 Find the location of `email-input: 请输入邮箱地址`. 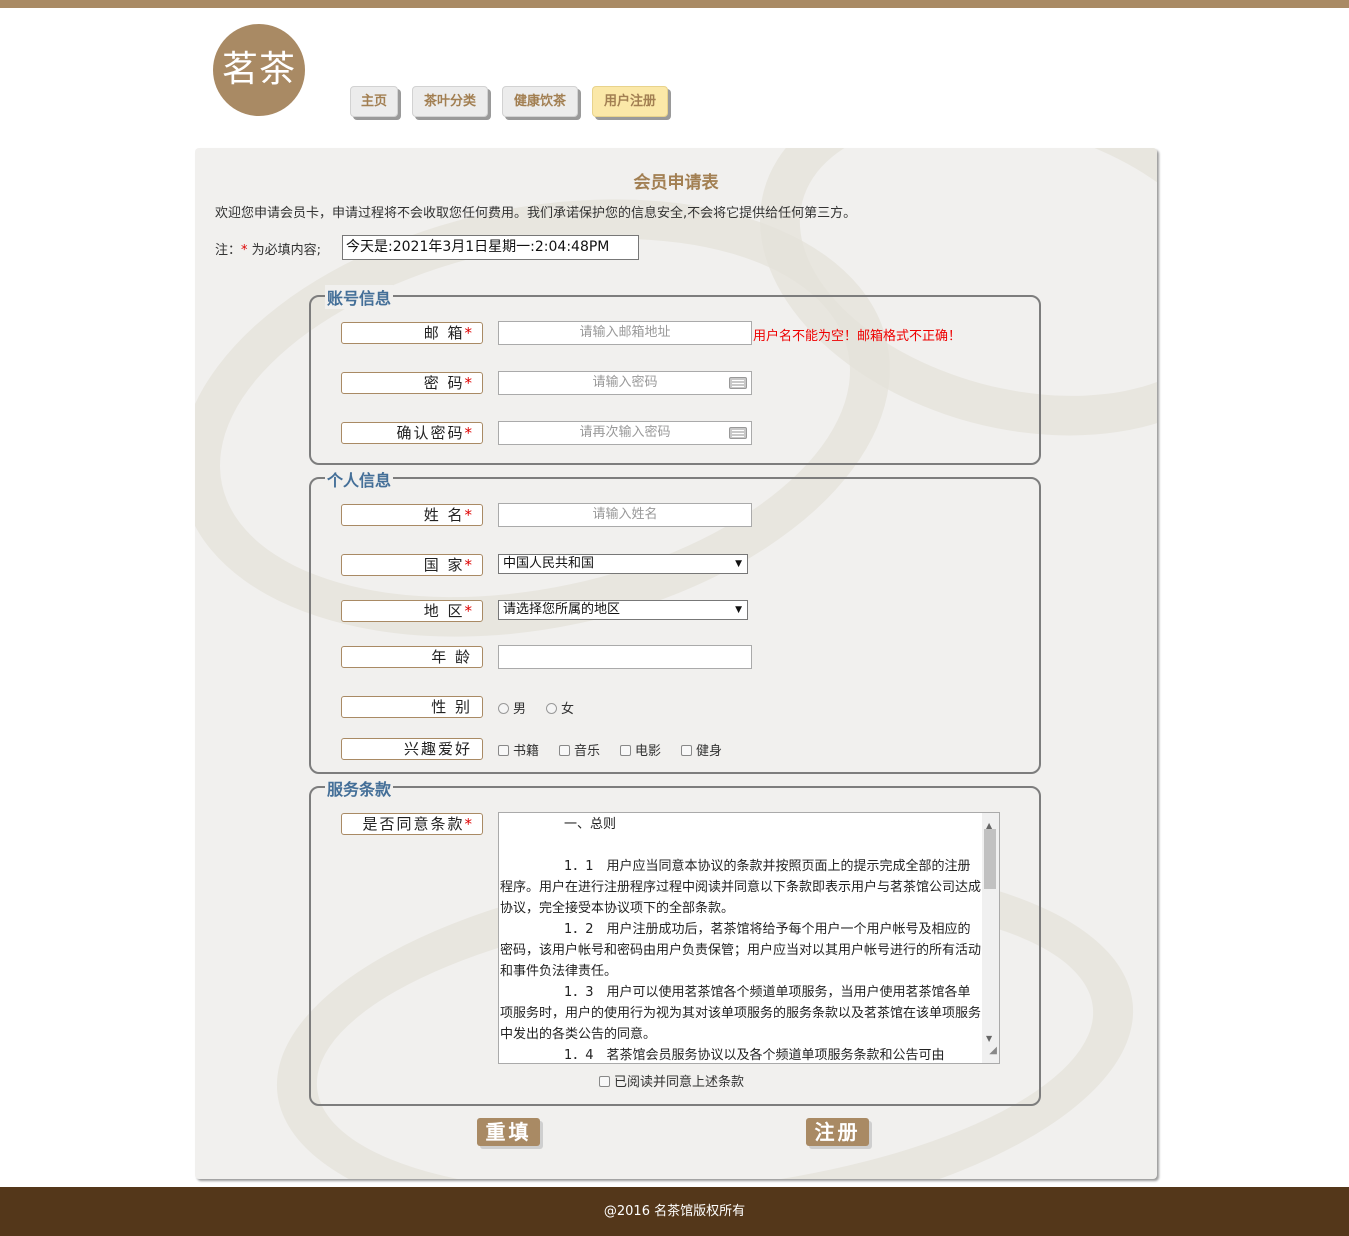

email-input: 请输入邮箱地址 is located at coordinates (625, 333).